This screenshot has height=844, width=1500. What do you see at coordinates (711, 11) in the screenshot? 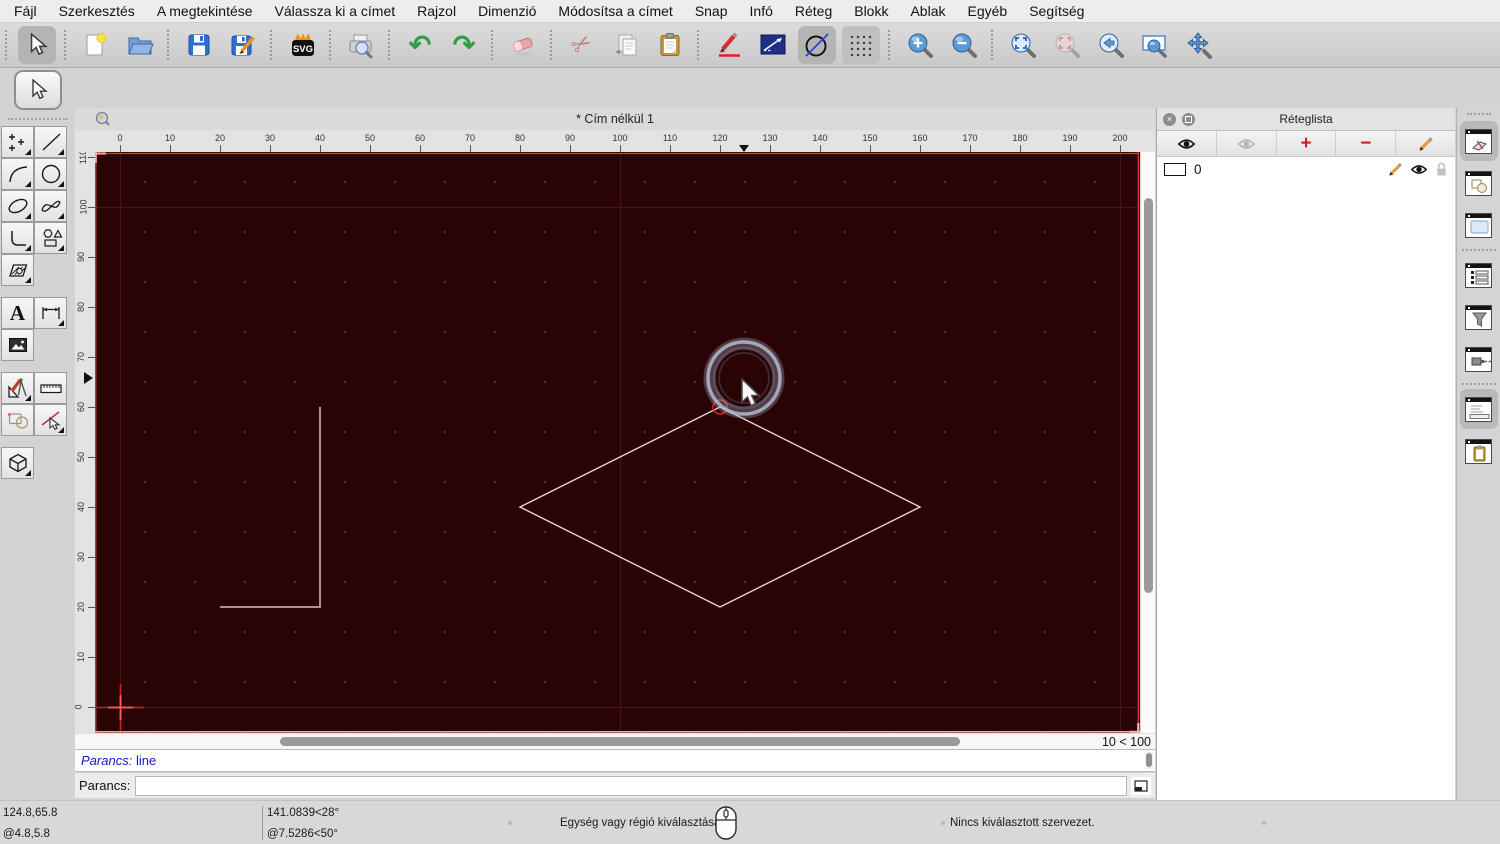
I see `menu-snap: Snap` at bounding box center [711, 11].